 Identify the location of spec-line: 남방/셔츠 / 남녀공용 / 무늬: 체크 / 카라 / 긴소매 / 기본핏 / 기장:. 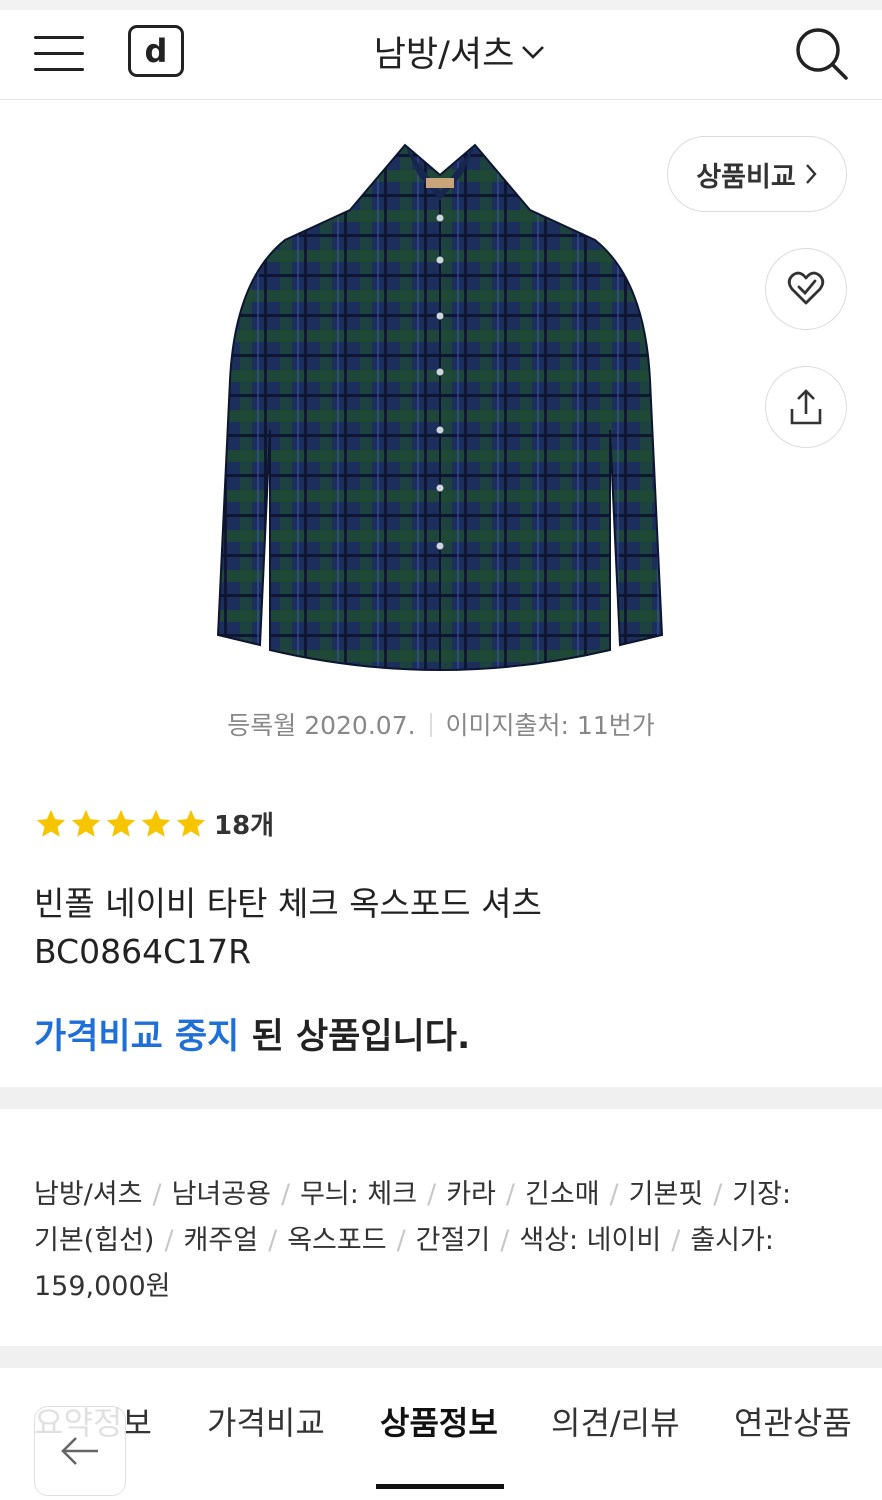
(413, 1194).